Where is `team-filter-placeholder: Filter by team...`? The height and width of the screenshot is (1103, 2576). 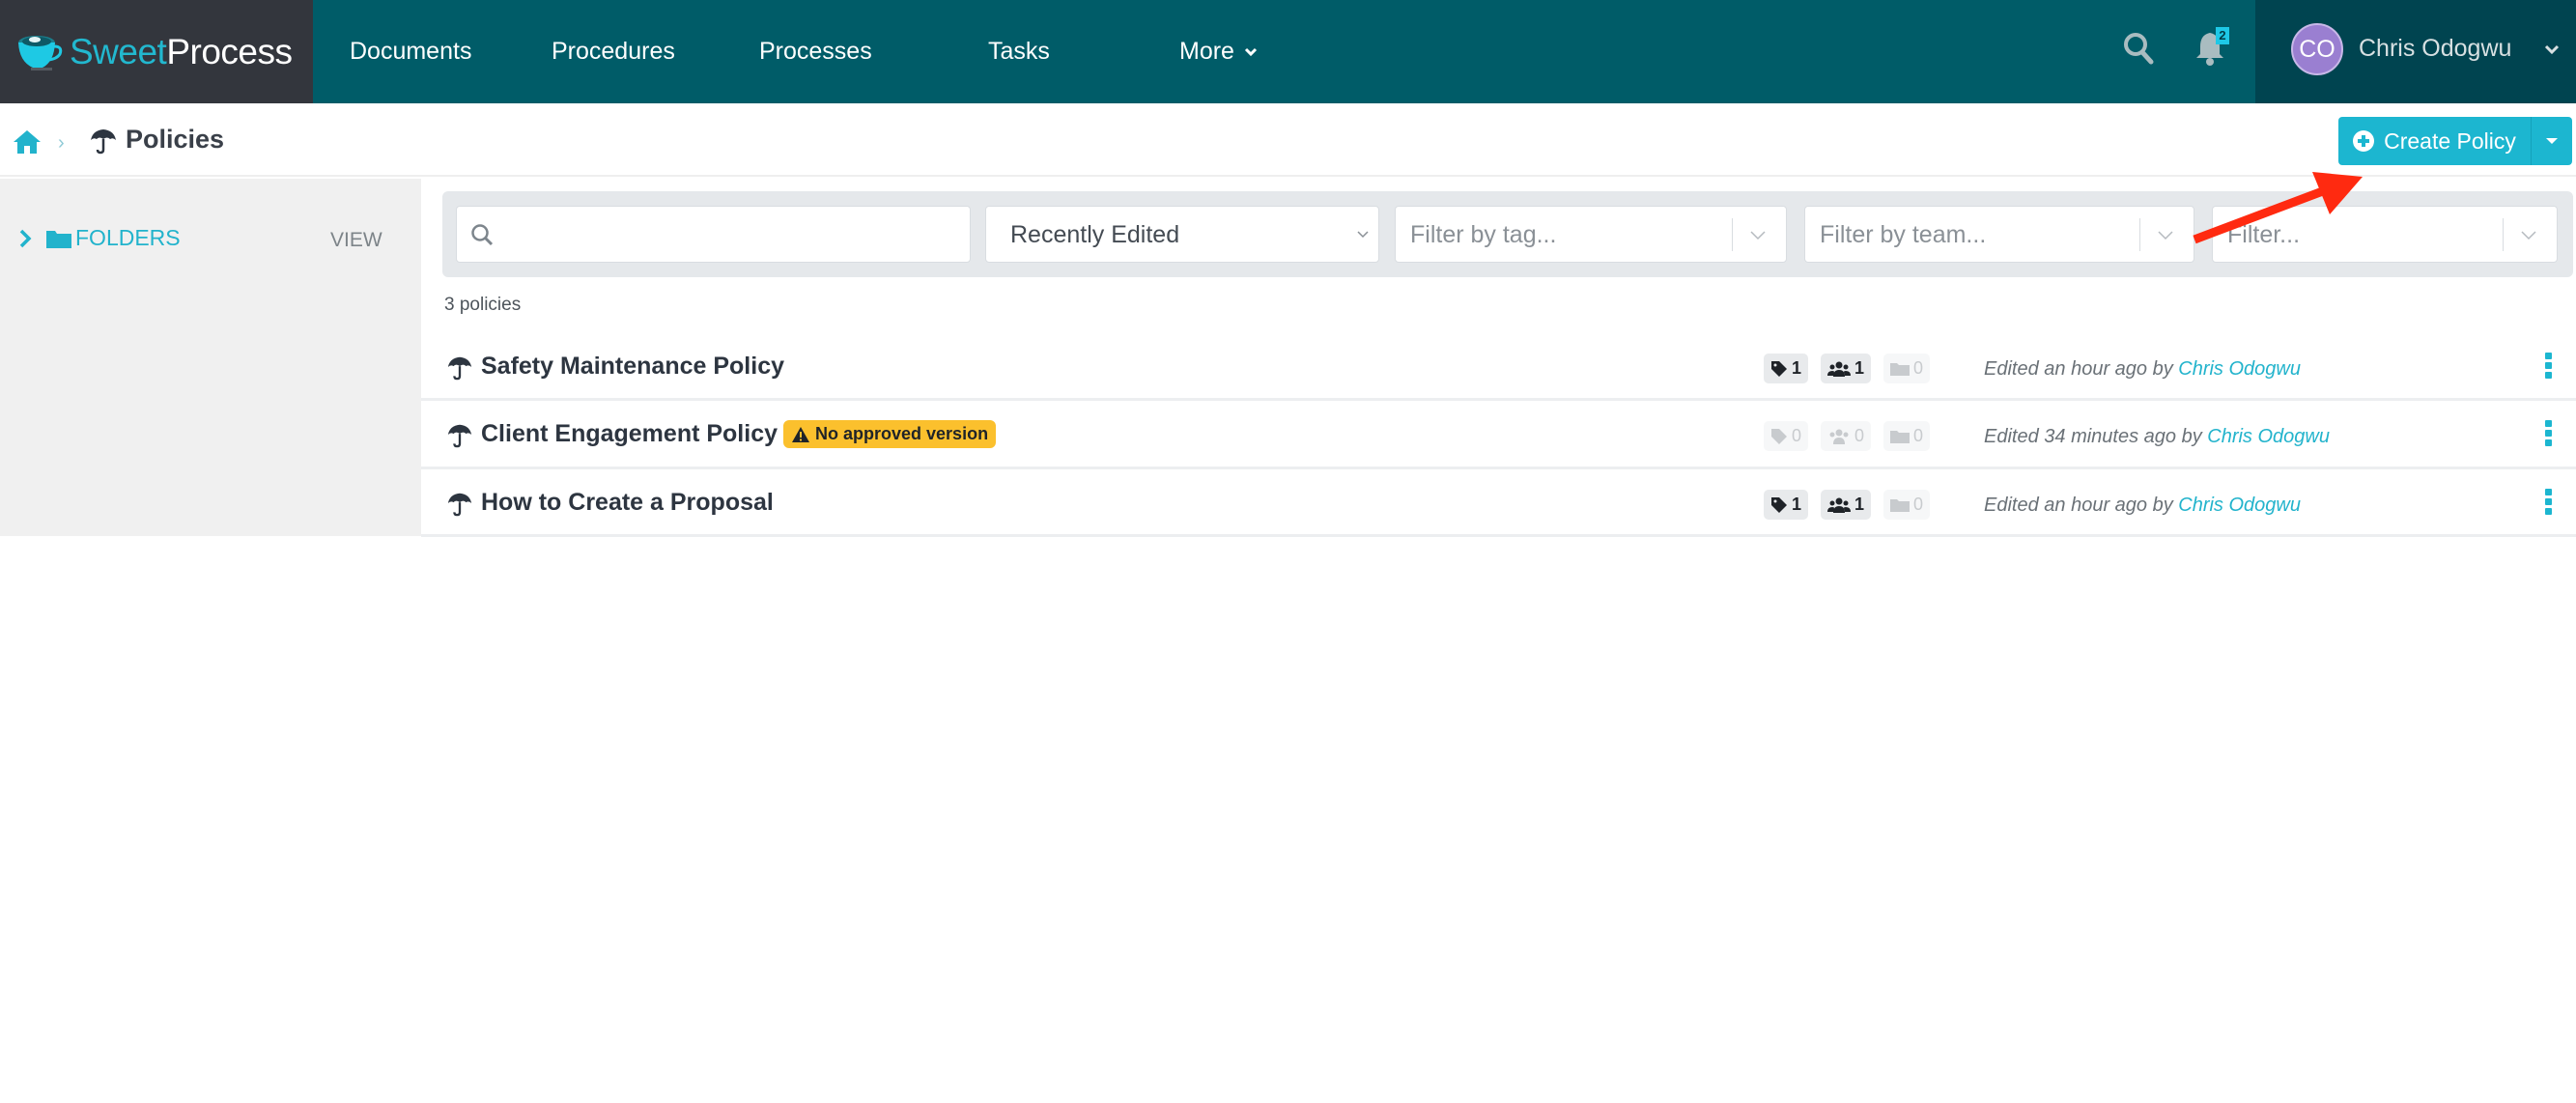
team-filter-placeholder: Filter by team... is located at coordinates (1903, 234).